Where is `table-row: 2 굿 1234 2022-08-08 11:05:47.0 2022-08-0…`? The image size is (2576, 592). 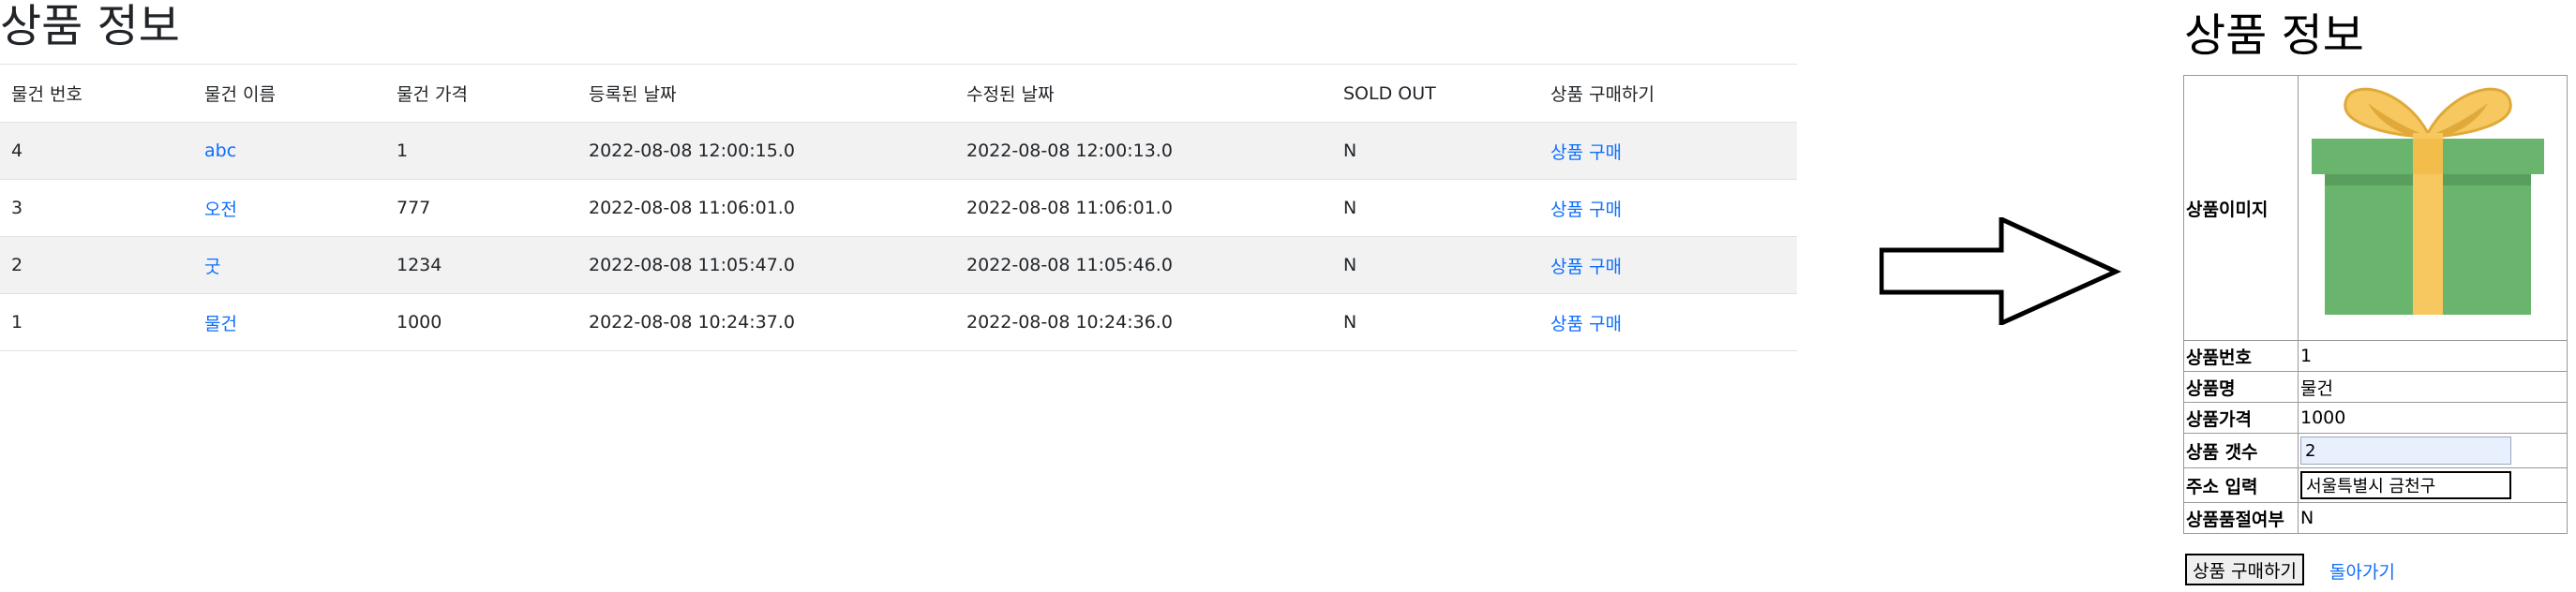
table-row: 2 굿 1234 2022-08-08 11:05:47.0 2022-08-0… is located at coordinates (898, 265).